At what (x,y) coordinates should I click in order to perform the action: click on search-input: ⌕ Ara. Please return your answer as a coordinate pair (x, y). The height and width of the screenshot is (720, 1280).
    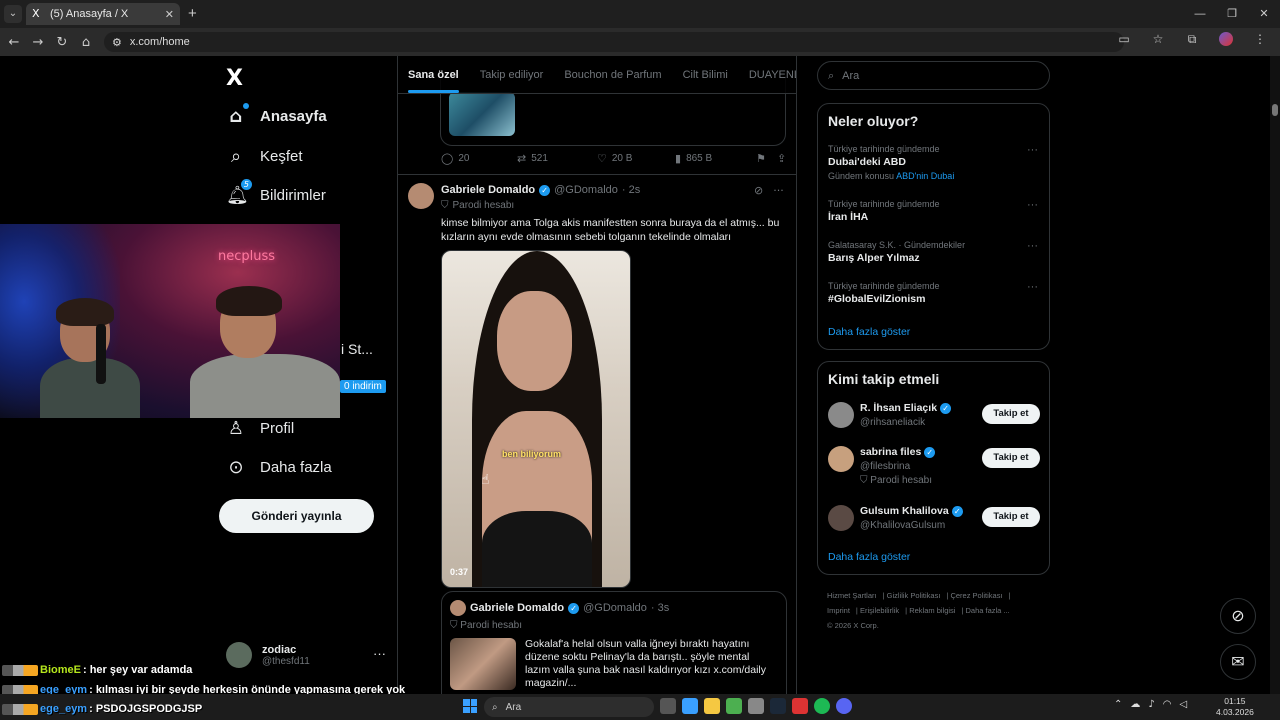
    Looking at the image, I should click on (933, 75).